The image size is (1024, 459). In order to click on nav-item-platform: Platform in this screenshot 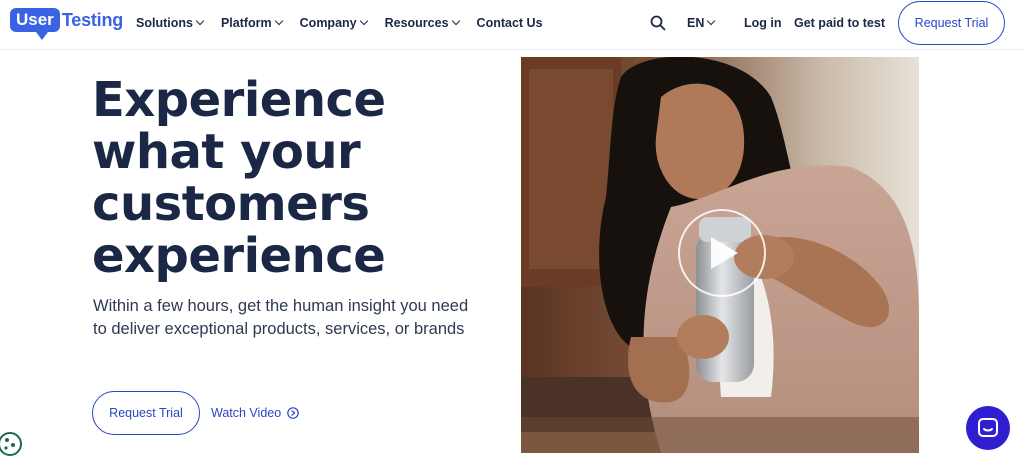, I will do `click(251, 23)`.